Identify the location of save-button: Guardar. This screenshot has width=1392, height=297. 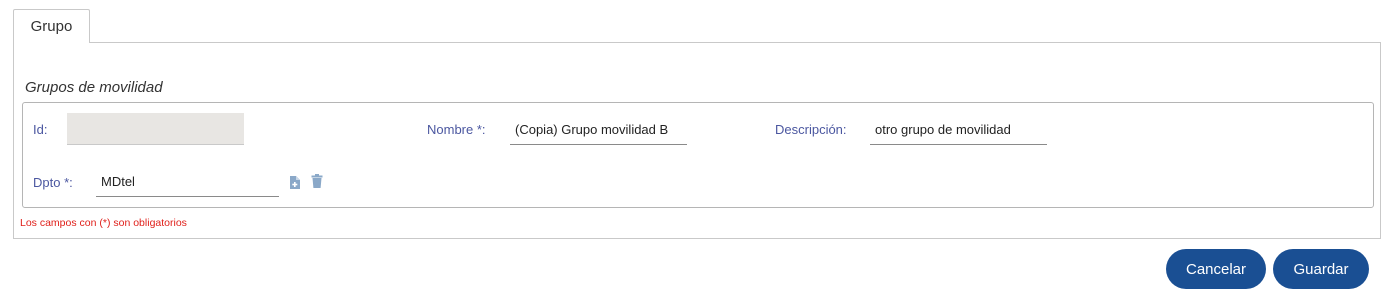
(1321, 269).